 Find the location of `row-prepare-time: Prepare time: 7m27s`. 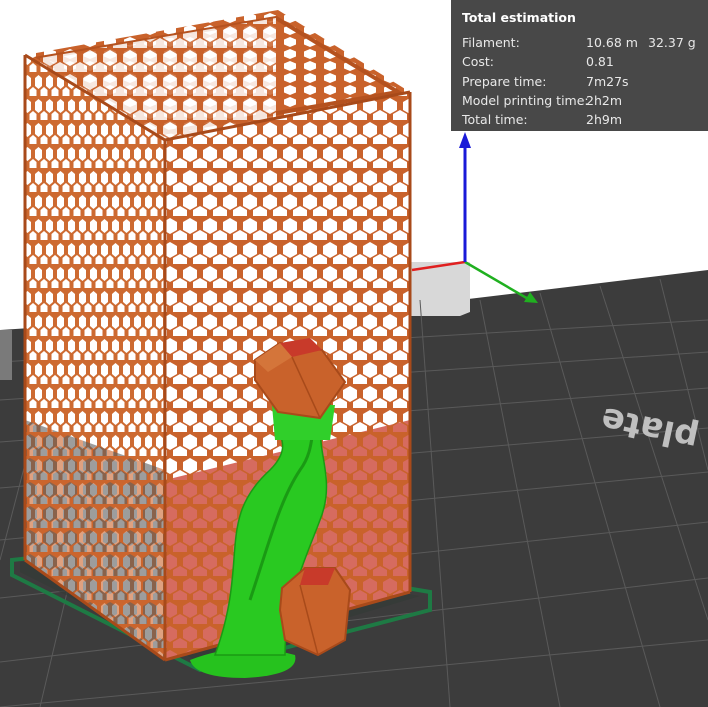

row-prepare-time: Prepare time: 7m27s is located at coordinates (585, 81).